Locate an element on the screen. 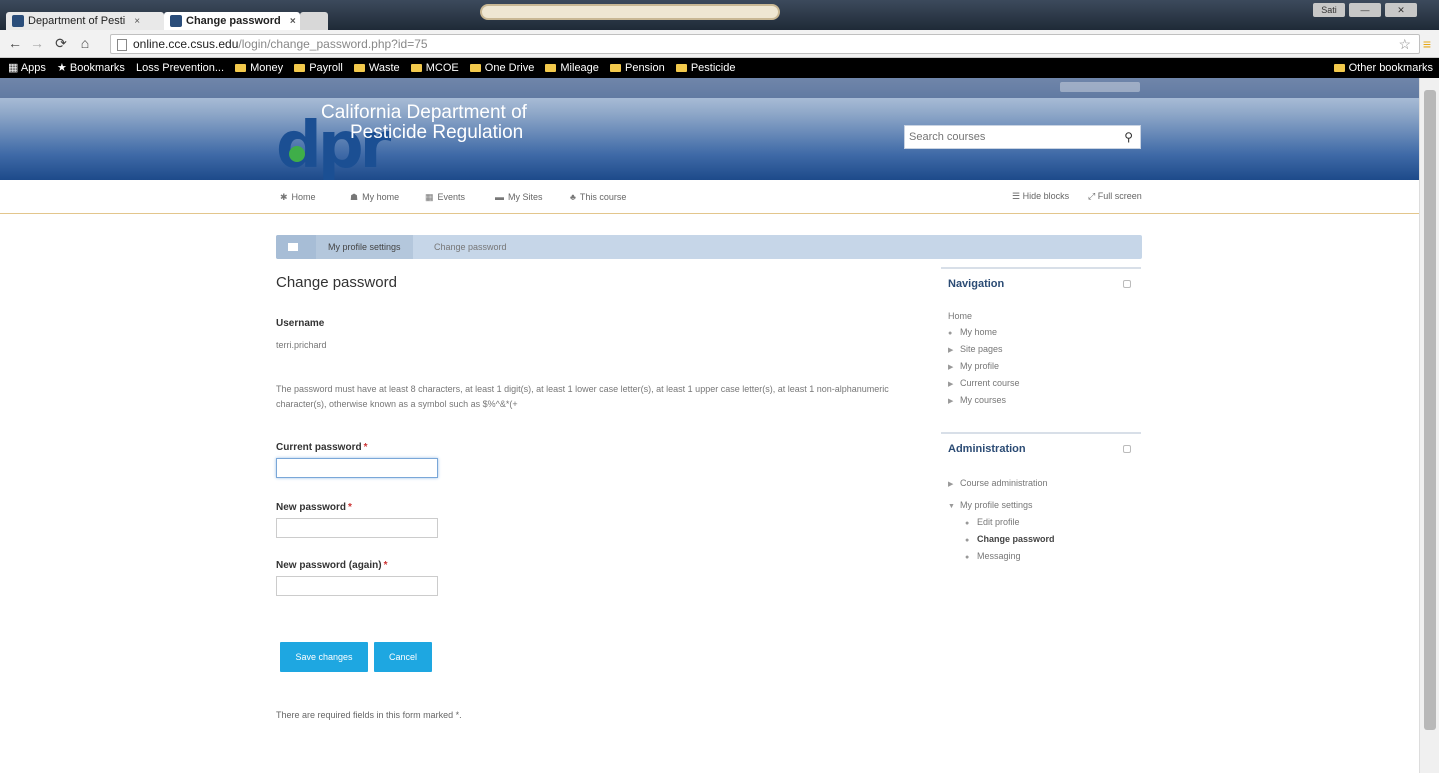 Image resolution: width=1439 pixels, height=773 pixels. collapse-arrow-icon: ▼ is located at coordinates (951, 506).